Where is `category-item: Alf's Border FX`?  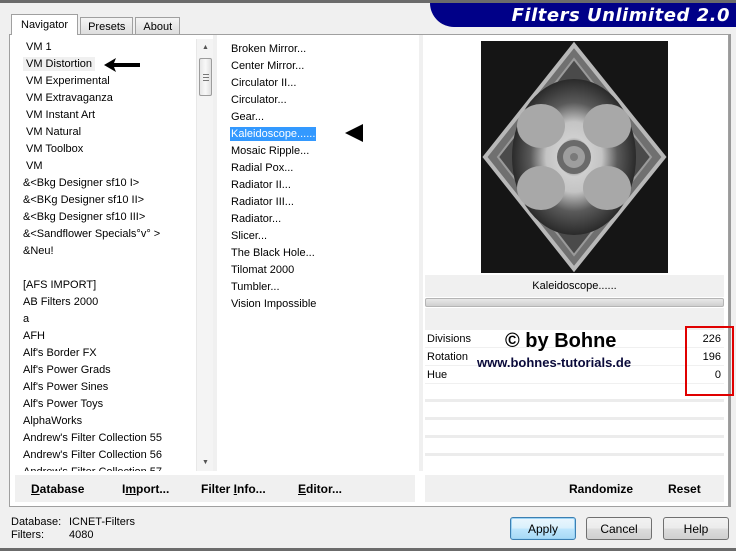
category-item: Alf's Border FX is located at coordinates (103, 353).